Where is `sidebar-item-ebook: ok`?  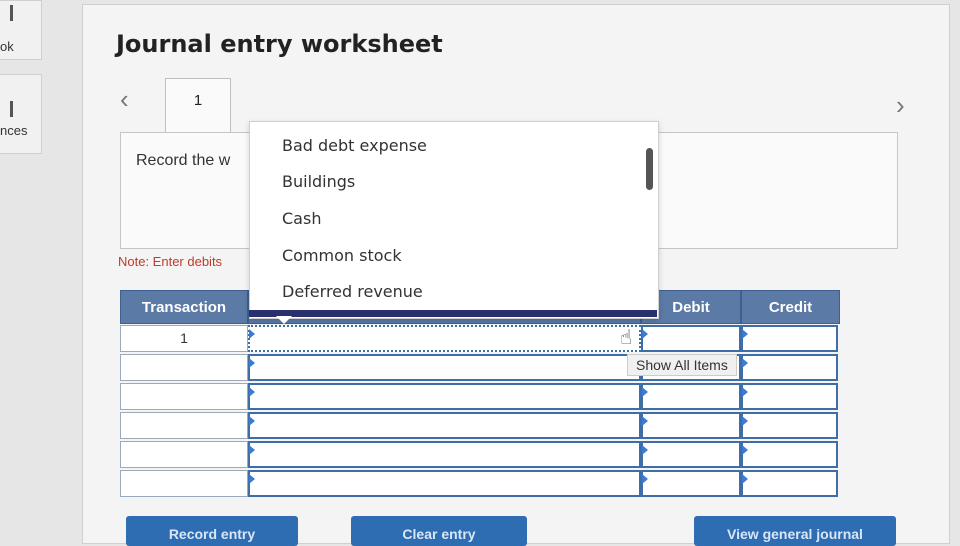 sidebar-item-ebook: ok is located at coordinates (21, 30).